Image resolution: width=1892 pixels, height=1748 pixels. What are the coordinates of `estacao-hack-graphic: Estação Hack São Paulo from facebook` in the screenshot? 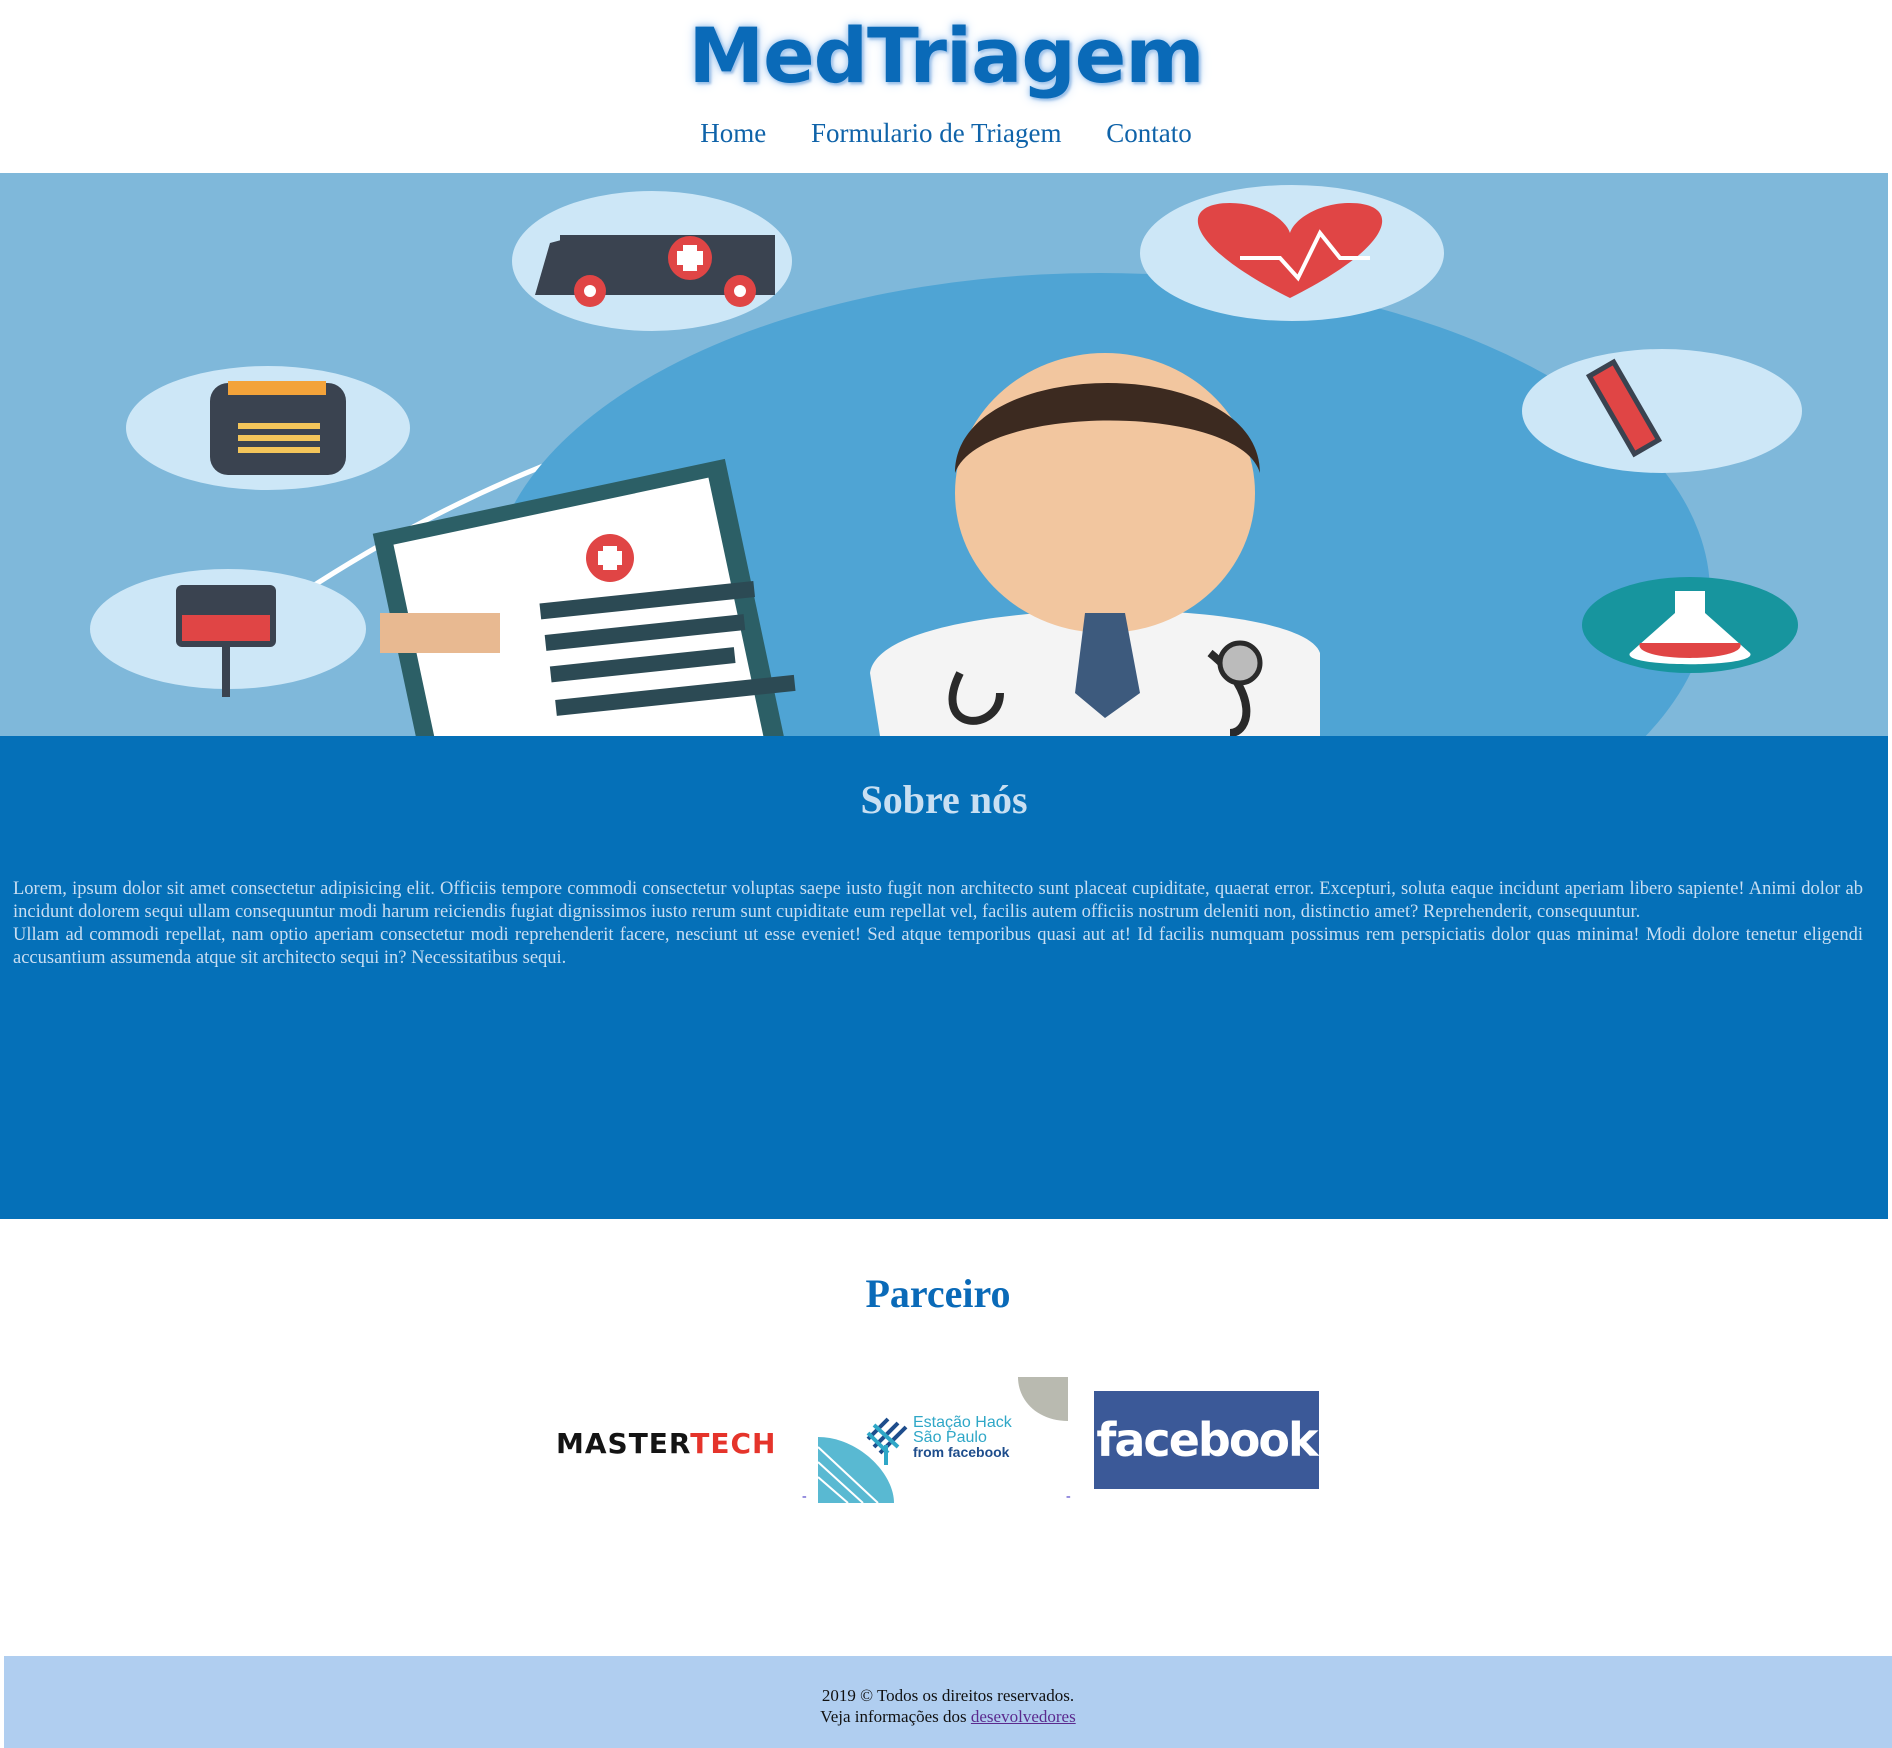 It's located at (942, 1440).